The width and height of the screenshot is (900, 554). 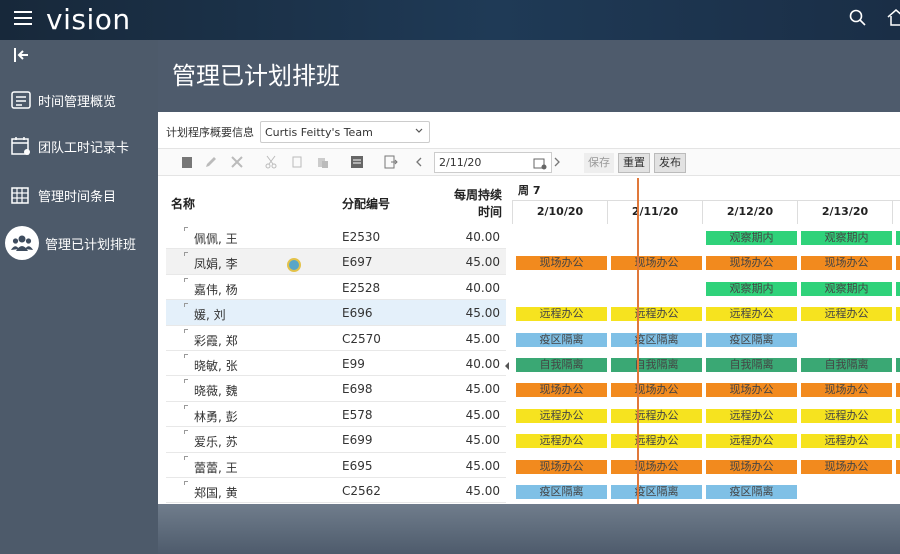 What do you see at coordinates (336, 491) in the screenshot?
I see `table-row: 郑国, 黄 C2562 45.00` at bounding box center [336, 491].